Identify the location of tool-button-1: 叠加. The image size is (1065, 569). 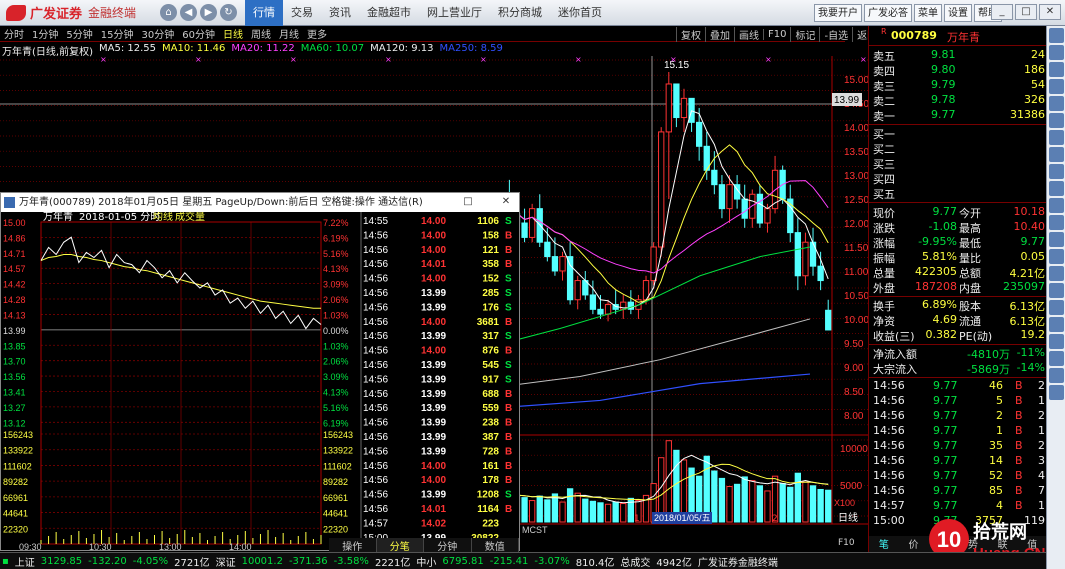
(719, 34).